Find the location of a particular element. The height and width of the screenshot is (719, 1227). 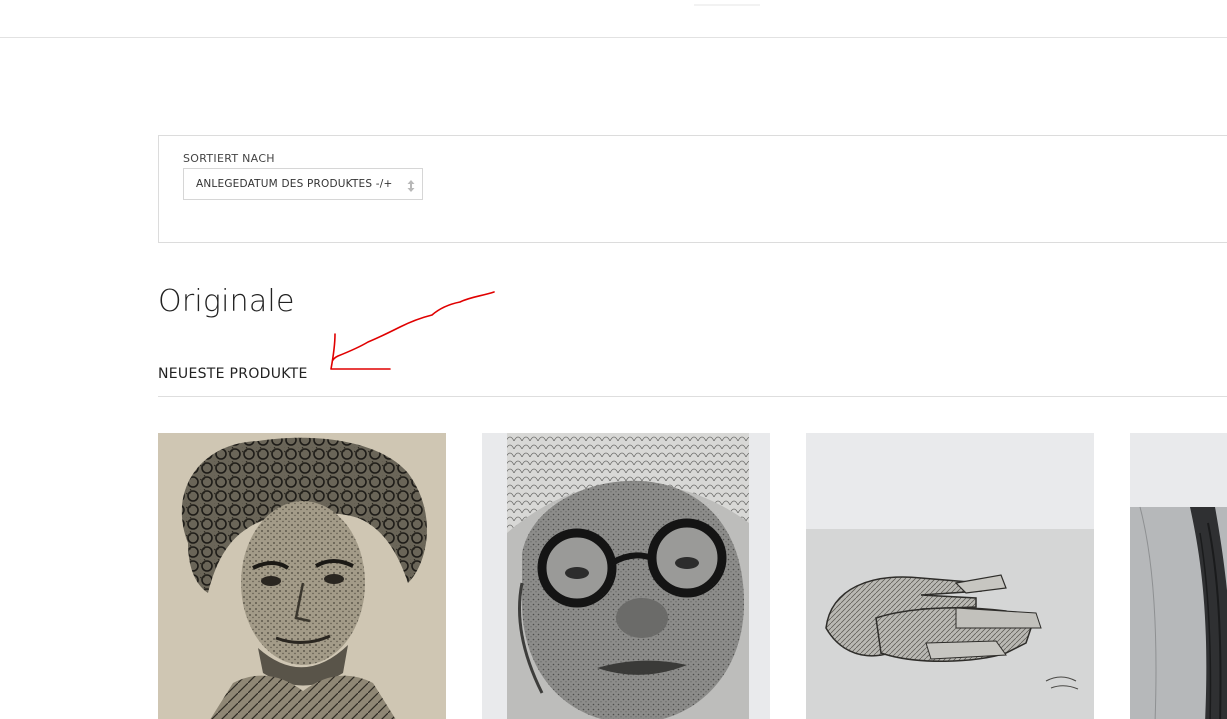

product-image-hands-drawing is located at coordinates (950, 576).